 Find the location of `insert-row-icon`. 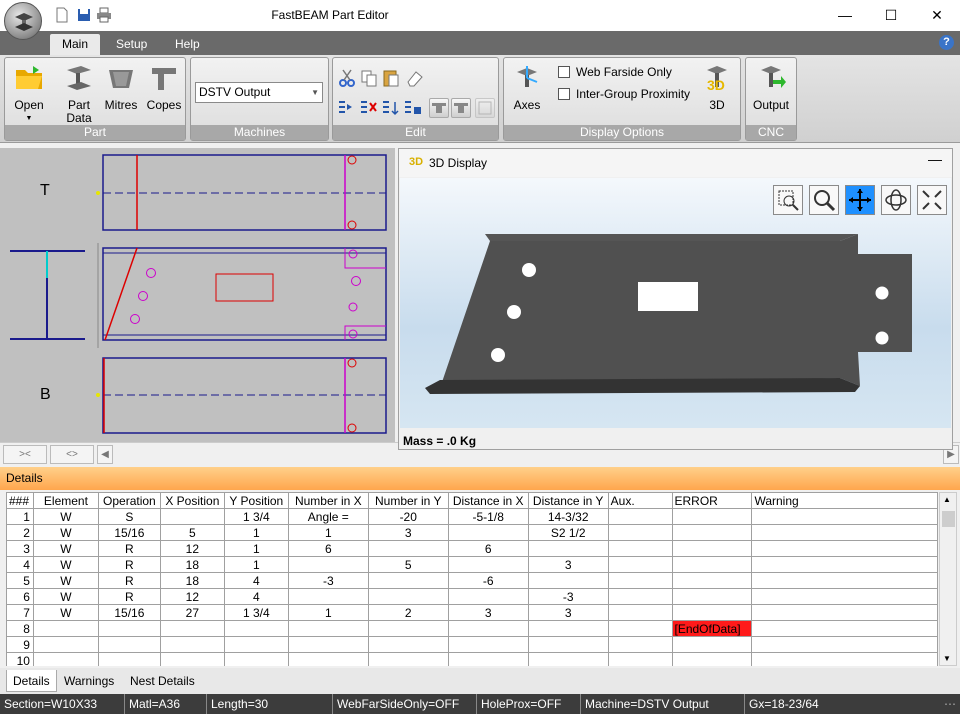

insert-row-icon is located at coordinates (347, 108).